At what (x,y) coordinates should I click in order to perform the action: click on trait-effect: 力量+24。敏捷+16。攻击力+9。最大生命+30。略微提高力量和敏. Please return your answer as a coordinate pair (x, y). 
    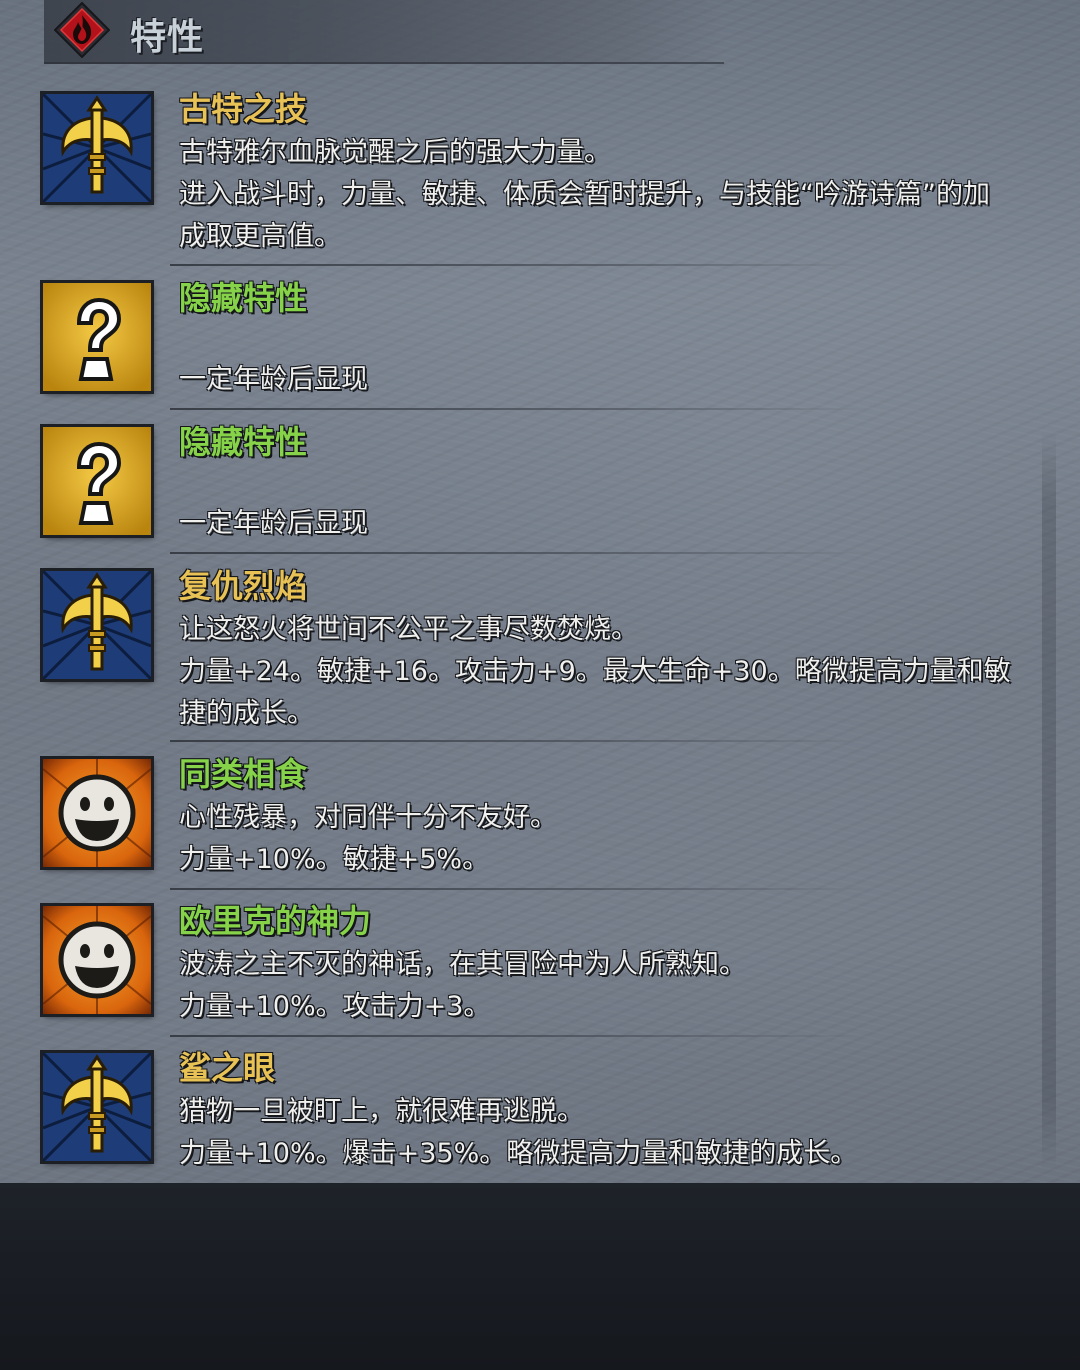
    Looking at the image, I should click on (595, 671).